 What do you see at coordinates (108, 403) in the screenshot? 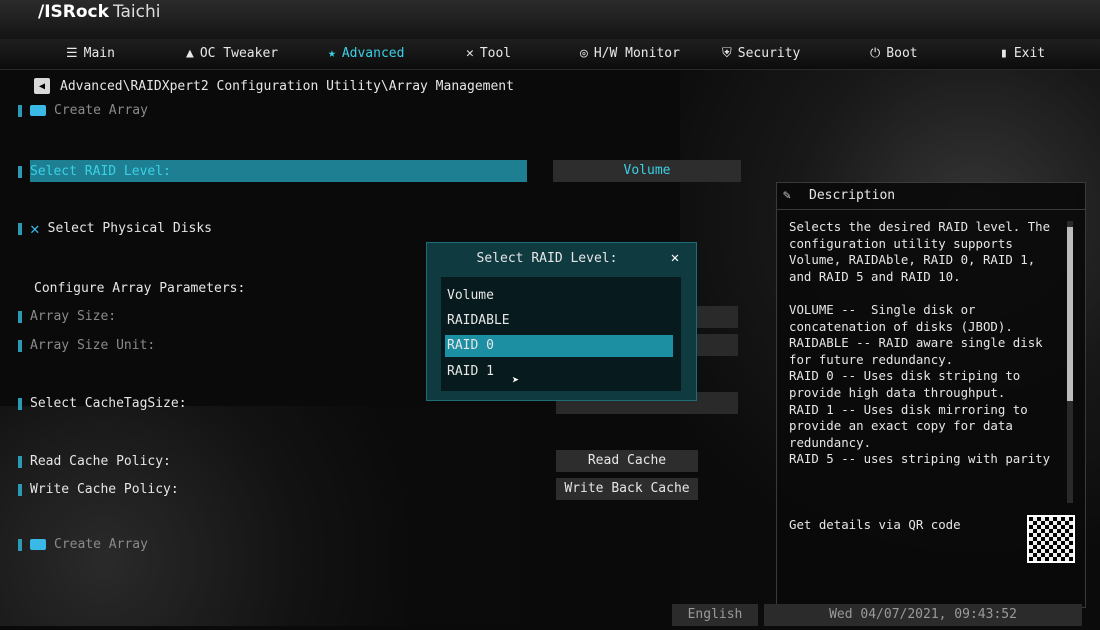
I see `select-cachetagsize-label: Select CacheTagSize:` at bounding box center [108, 403].